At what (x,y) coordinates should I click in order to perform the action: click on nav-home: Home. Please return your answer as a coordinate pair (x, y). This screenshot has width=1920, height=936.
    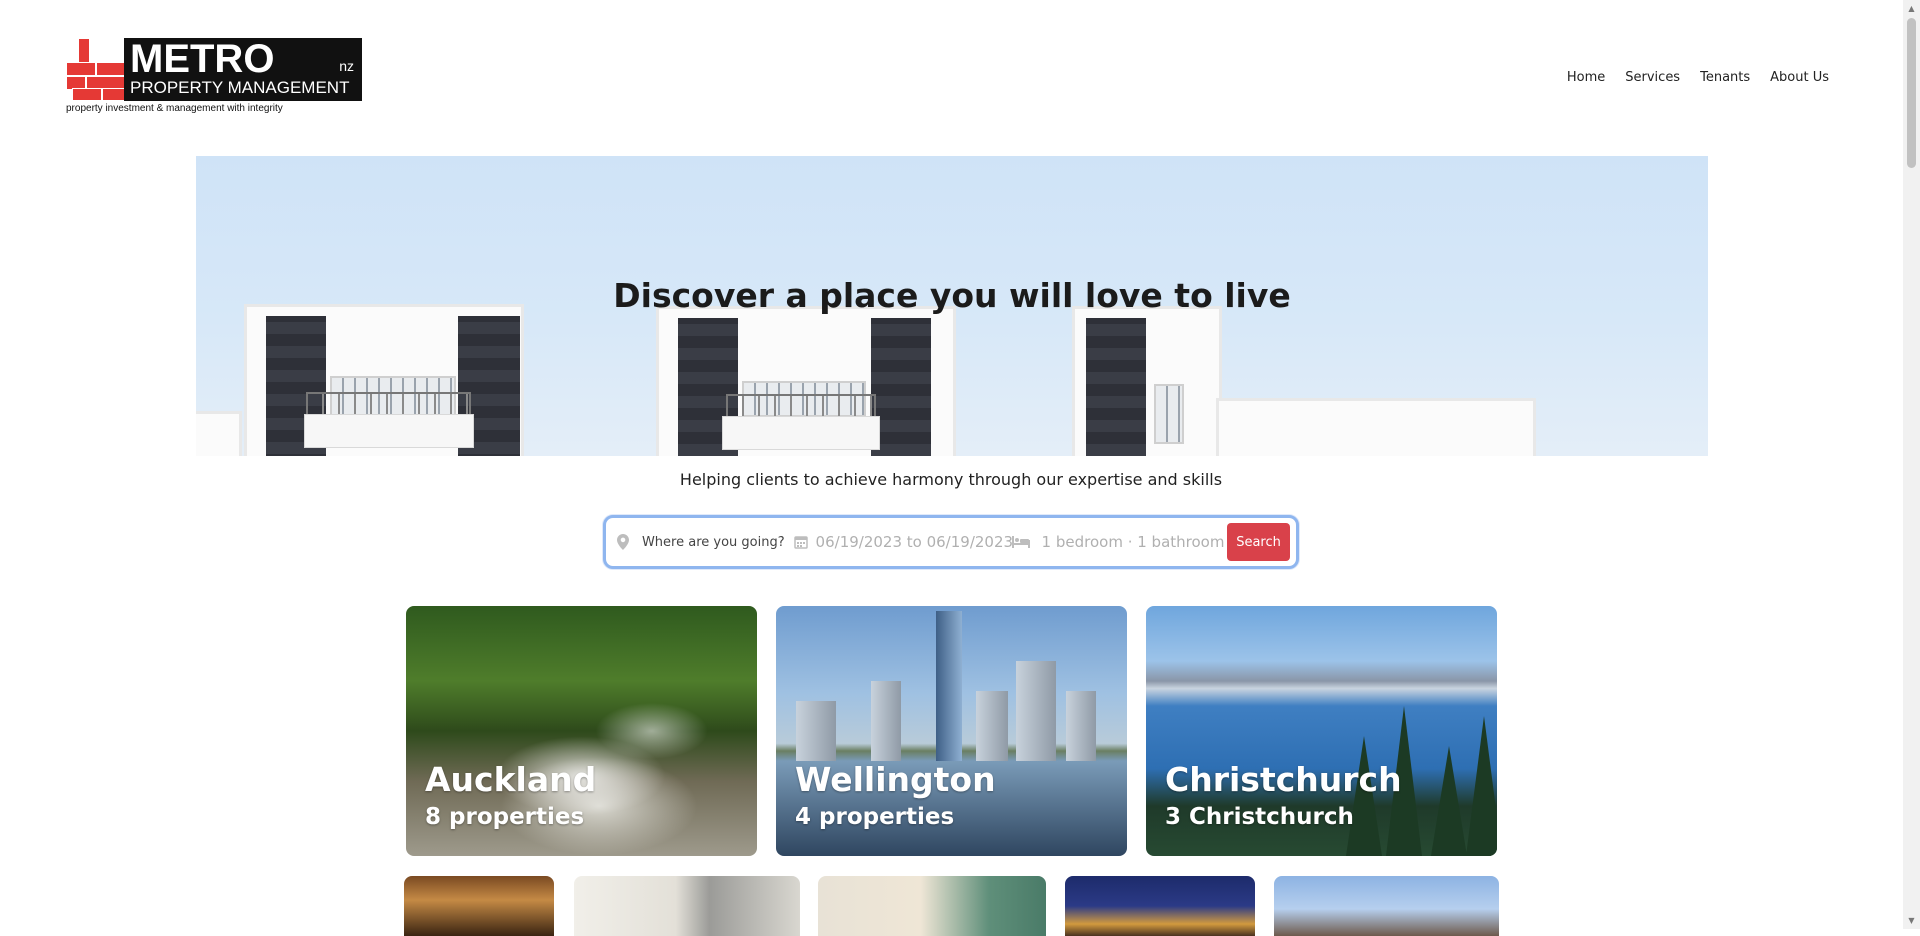
    Looking at the image, I should click on (1586, 77).